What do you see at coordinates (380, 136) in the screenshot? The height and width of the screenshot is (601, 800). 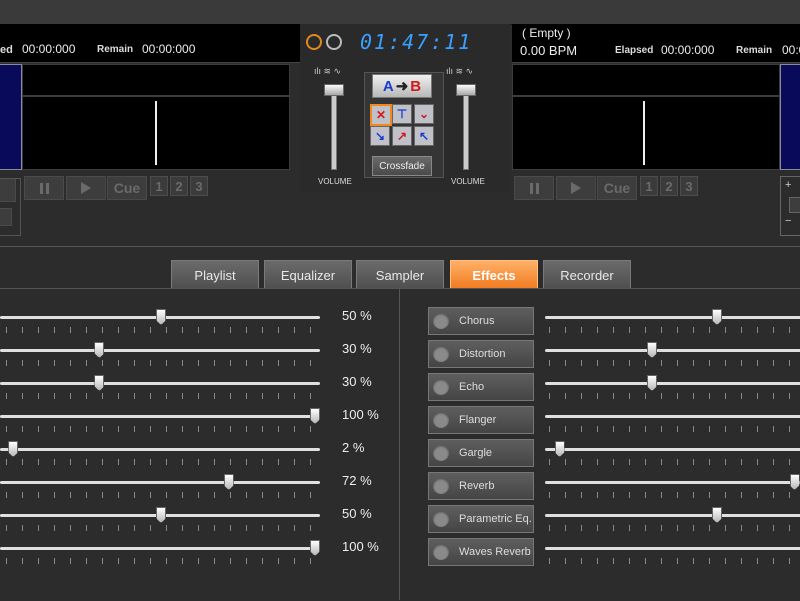 I see `crossfade-curve-4-icon: ↘` at bounding box center [380, 136].